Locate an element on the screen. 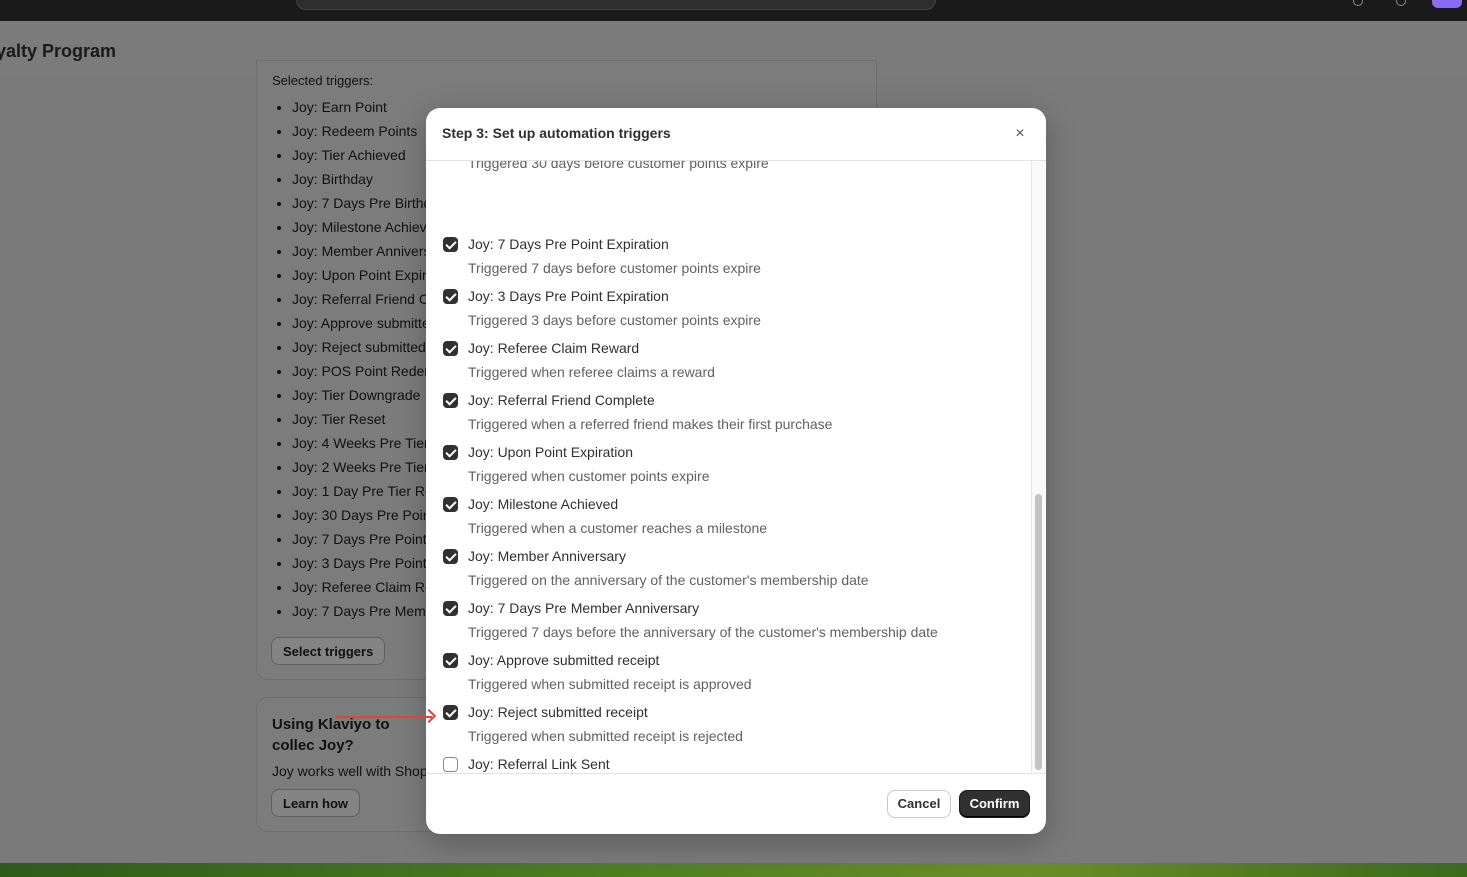  selected-trigger-item: Joy: Redeem Points is located at coordinates (364, 133).